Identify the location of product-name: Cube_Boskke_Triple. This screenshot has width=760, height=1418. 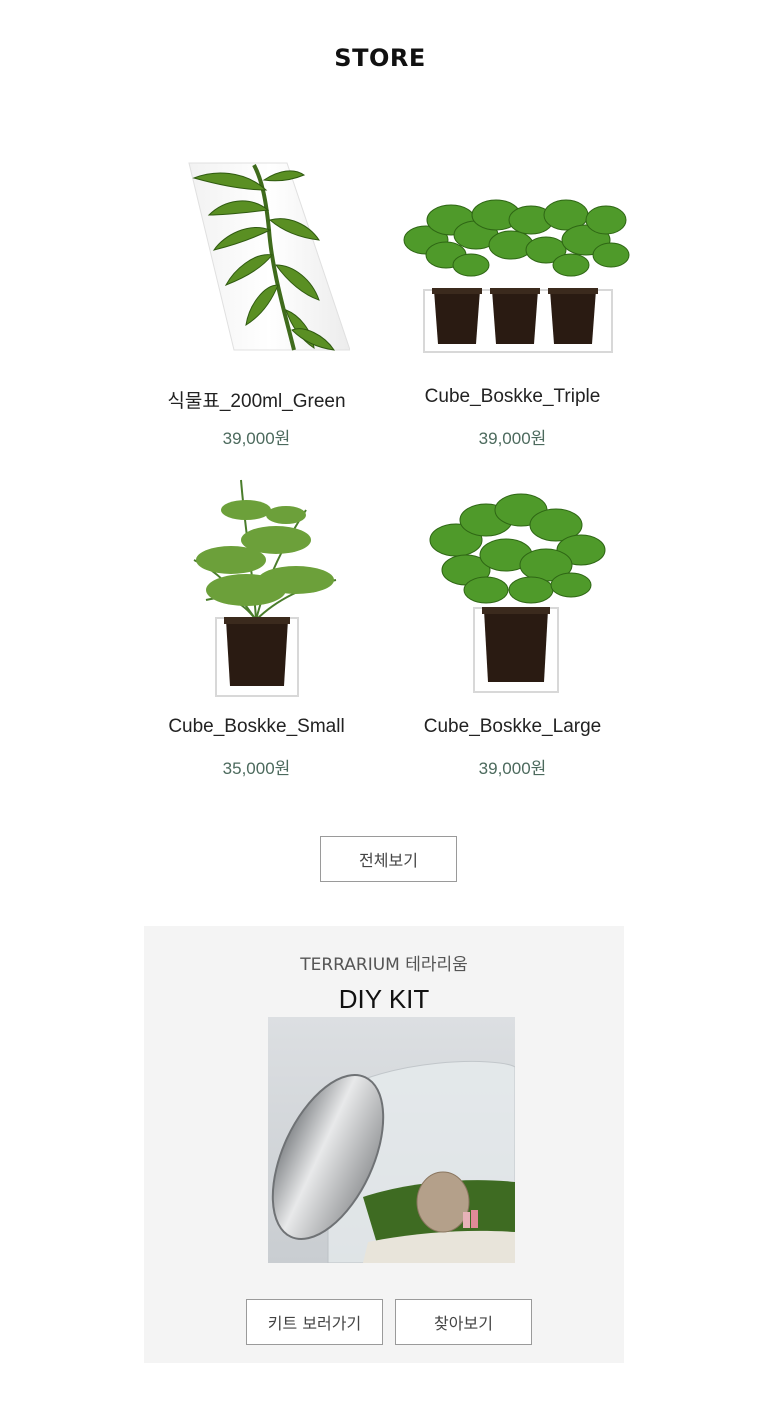
(512, 397).